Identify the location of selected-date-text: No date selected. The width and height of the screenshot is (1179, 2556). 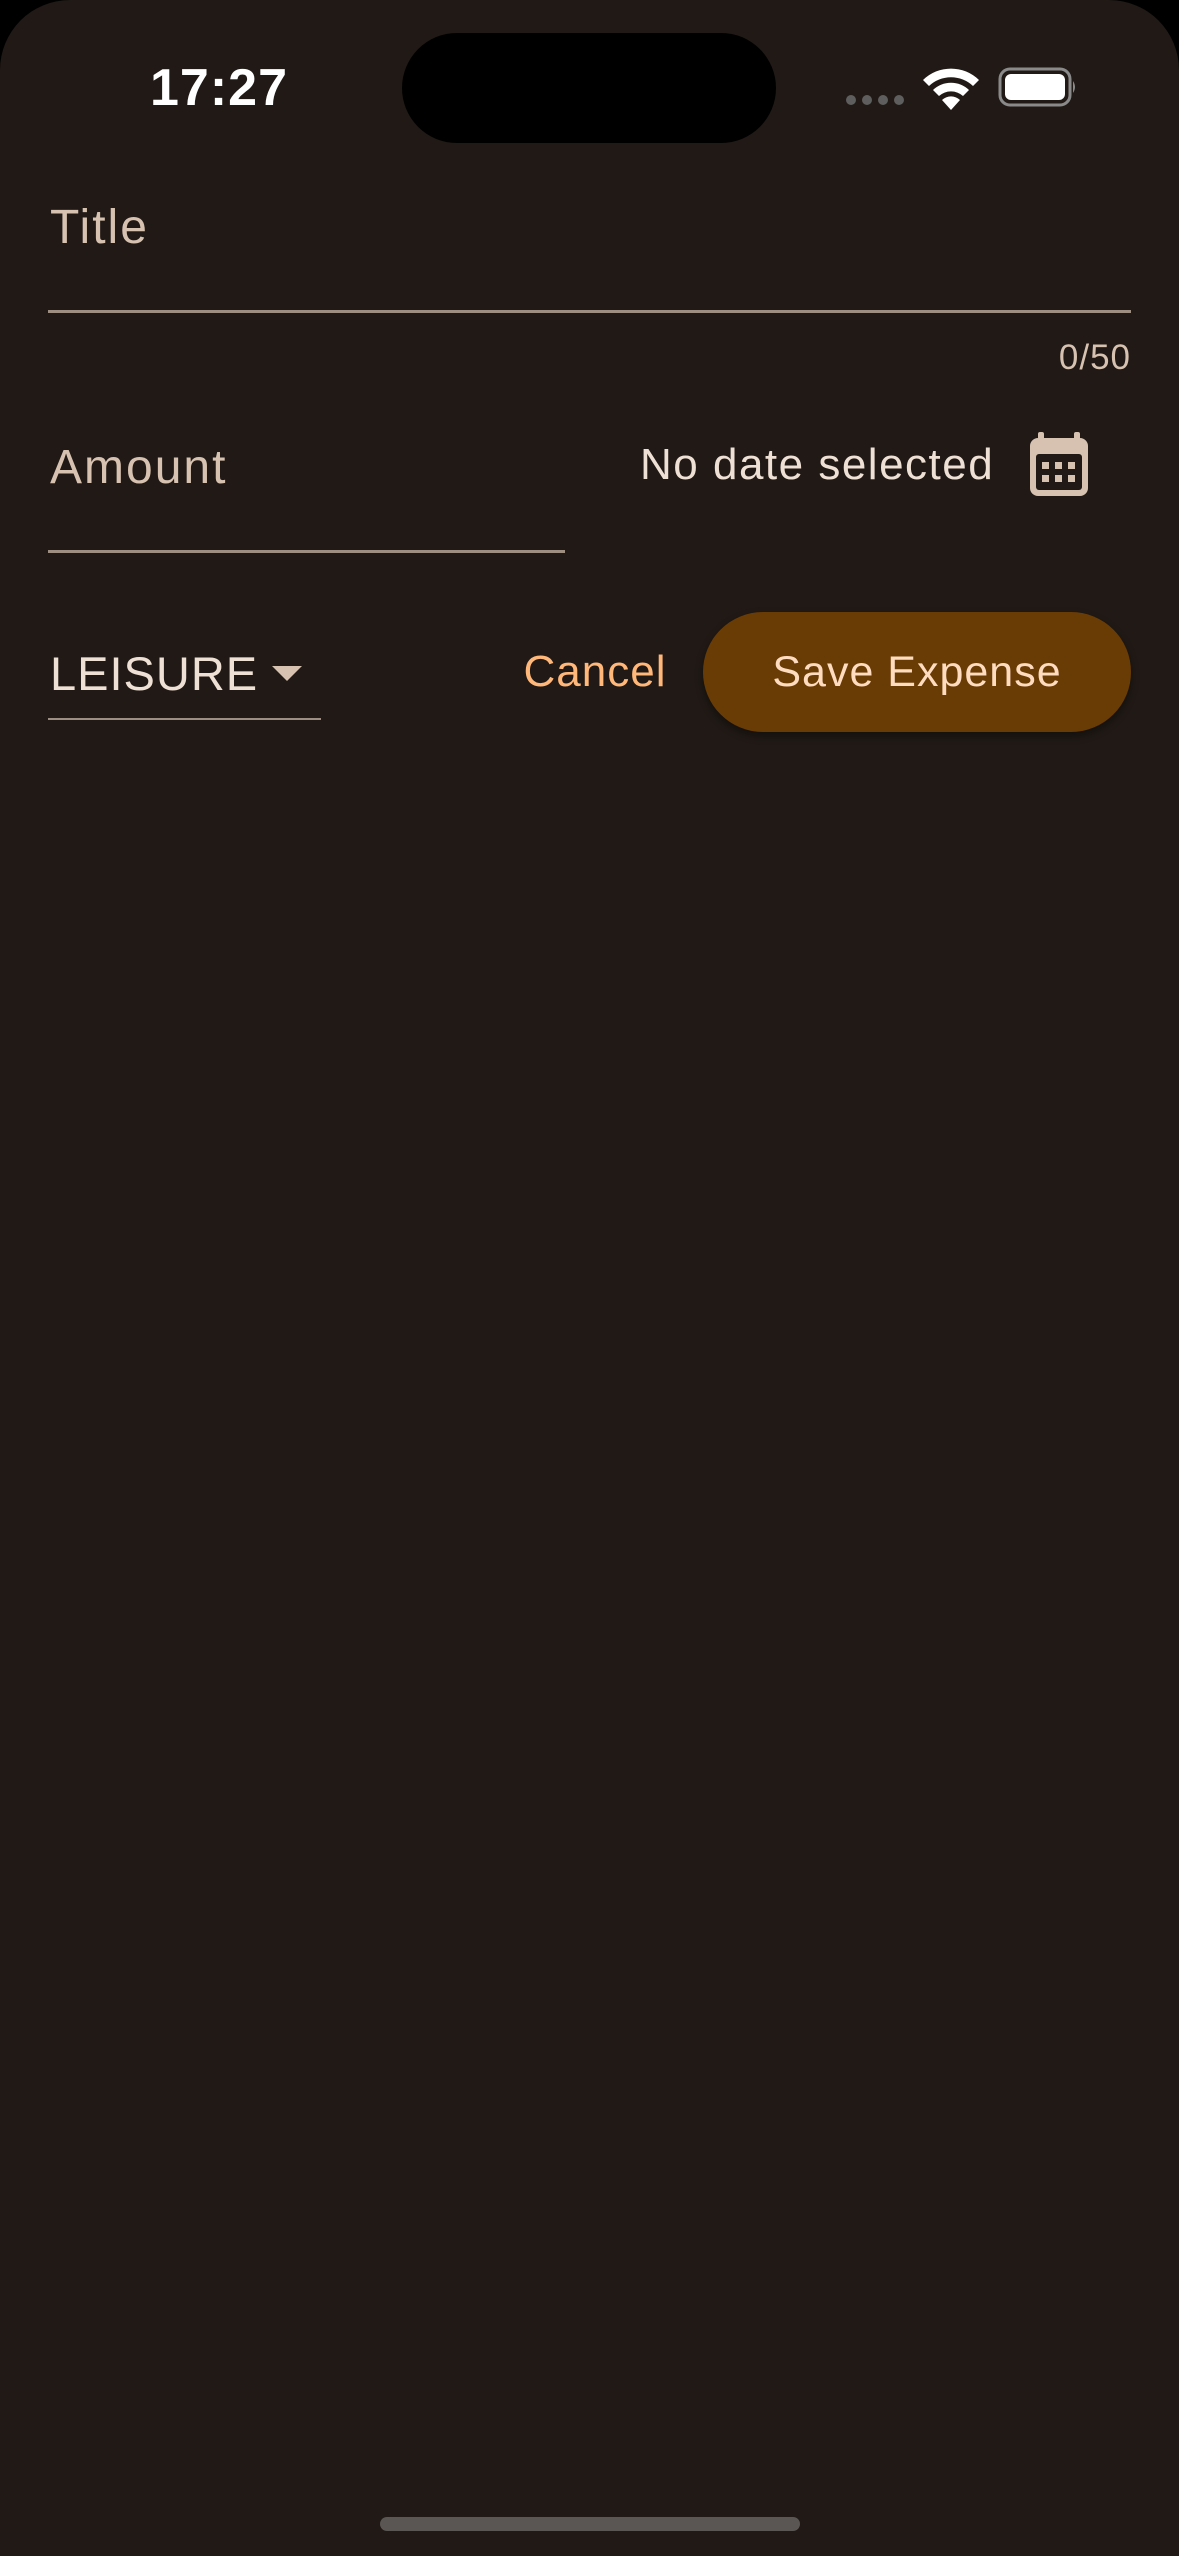
(817, 464).